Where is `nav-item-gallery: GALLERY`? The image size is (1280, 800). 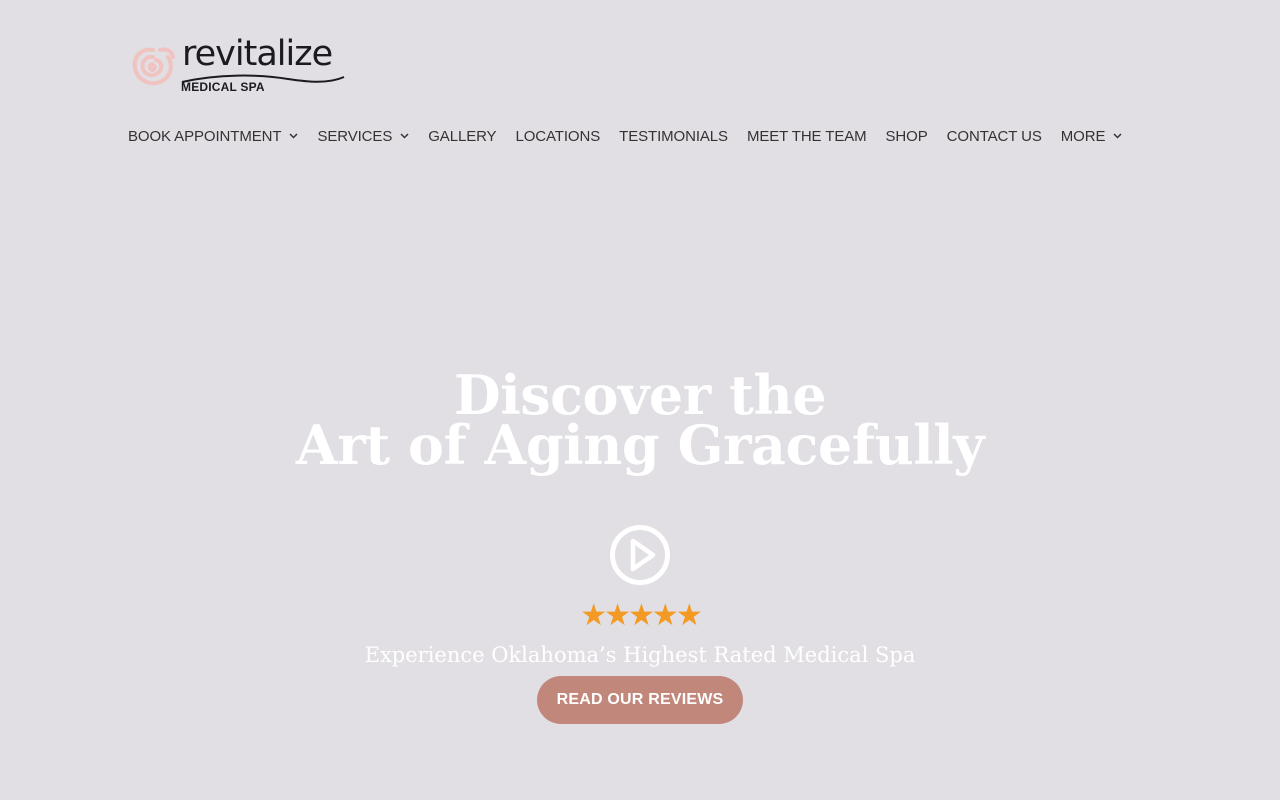 nav-item-gallery: GALLERY is located at coordinates (462, 136).